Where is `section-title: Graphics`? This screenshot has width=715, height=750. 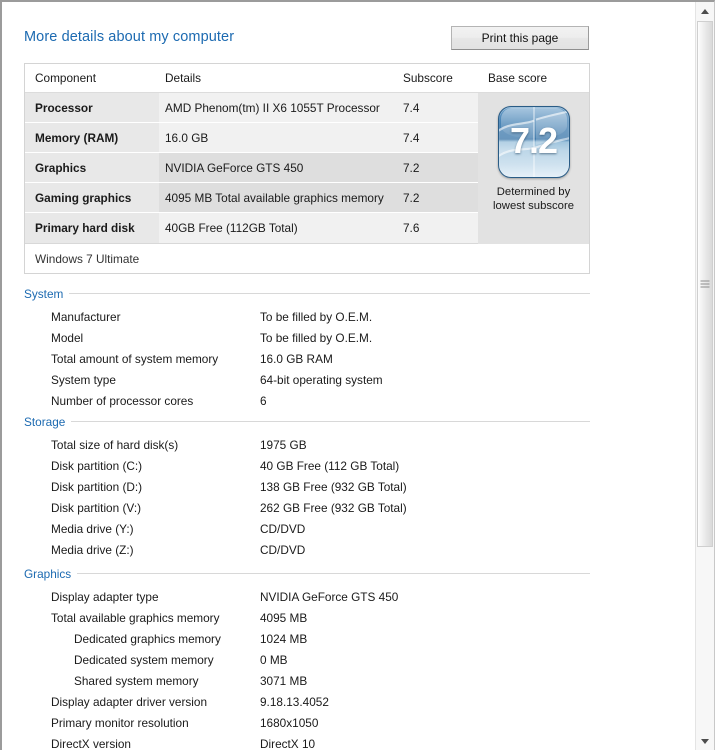 section-title: Graphics is located at coordinates (51, 574).